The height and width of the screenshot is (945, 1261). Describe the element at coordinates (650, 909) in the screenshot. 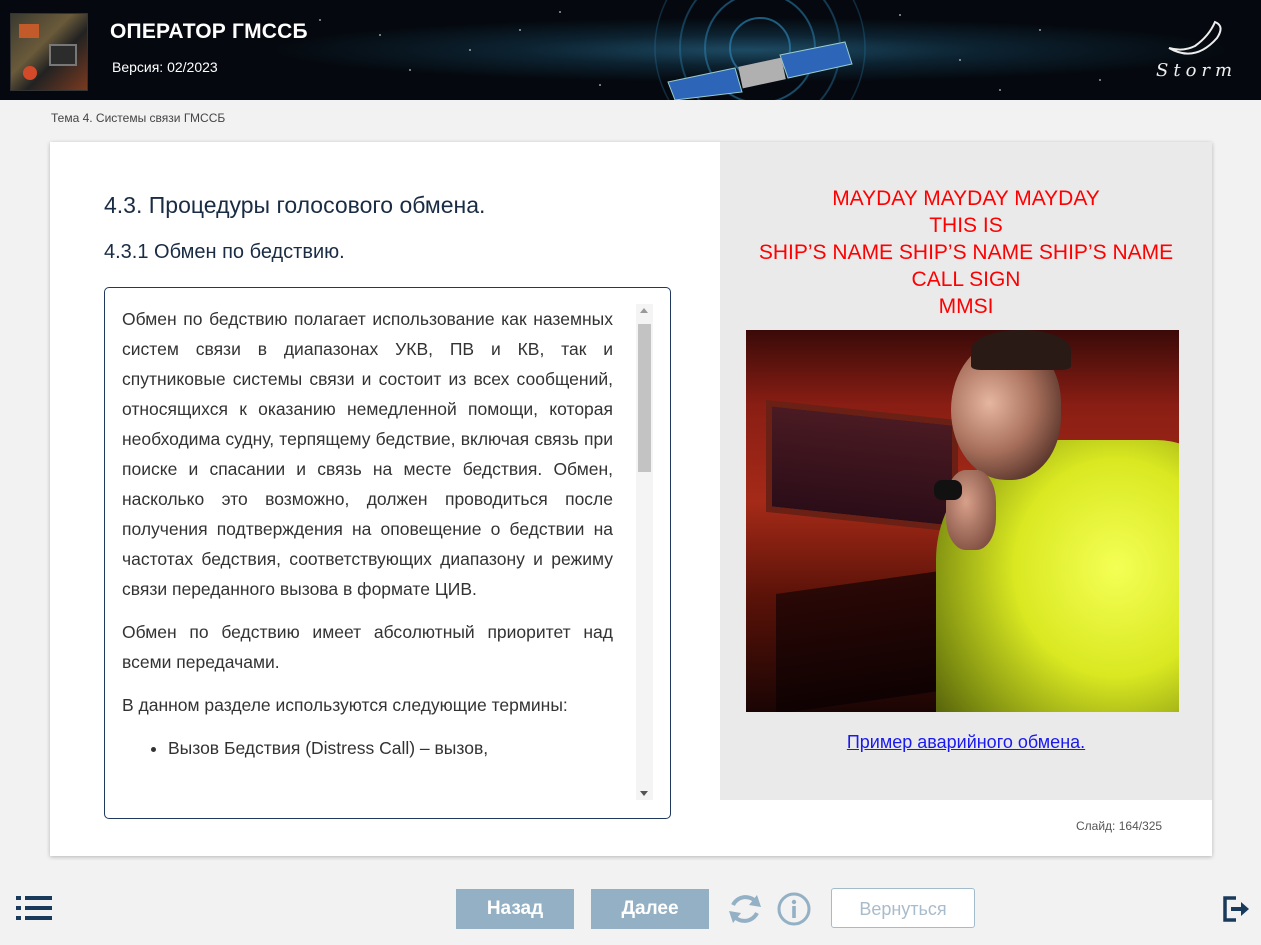

I see `next-button: Далее` at that location.